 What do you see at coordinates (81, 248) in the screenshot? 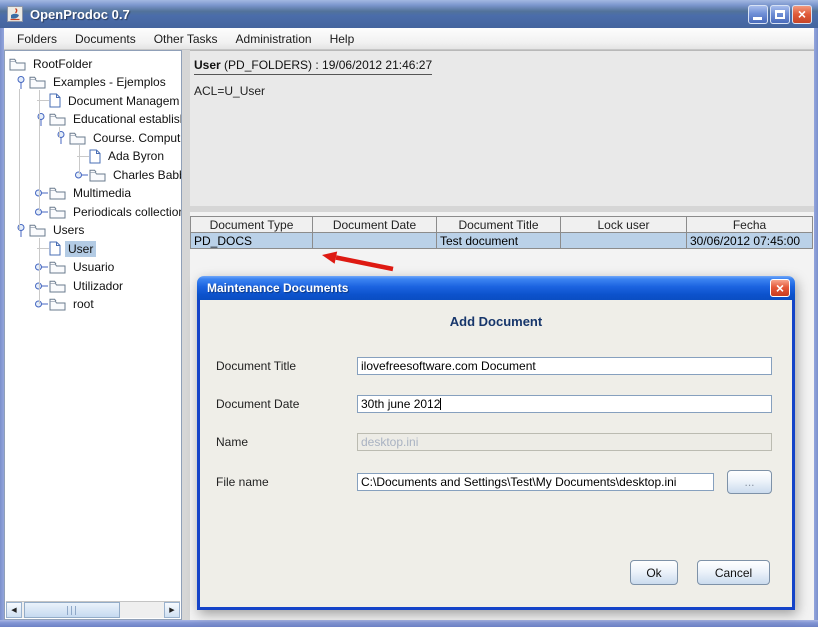
I see `tree-item-label: User` at bounding box center [81, 248].